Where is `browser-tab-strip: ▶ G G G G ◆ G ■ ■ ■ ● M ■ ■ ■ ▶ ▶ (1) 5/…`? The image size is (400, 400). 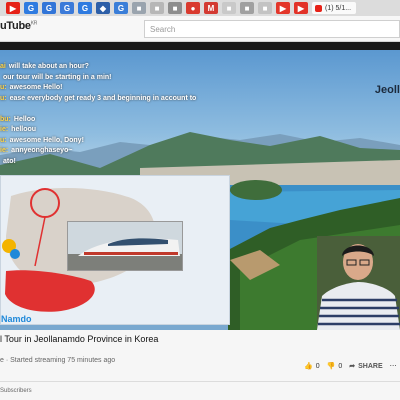 browser-tab-strip: ▶ G G G G ◆ G ■ ■ ■ ● M ■ ■ ■ ▶ ▶ (1) 5/… is located at coordinates (200, 8).